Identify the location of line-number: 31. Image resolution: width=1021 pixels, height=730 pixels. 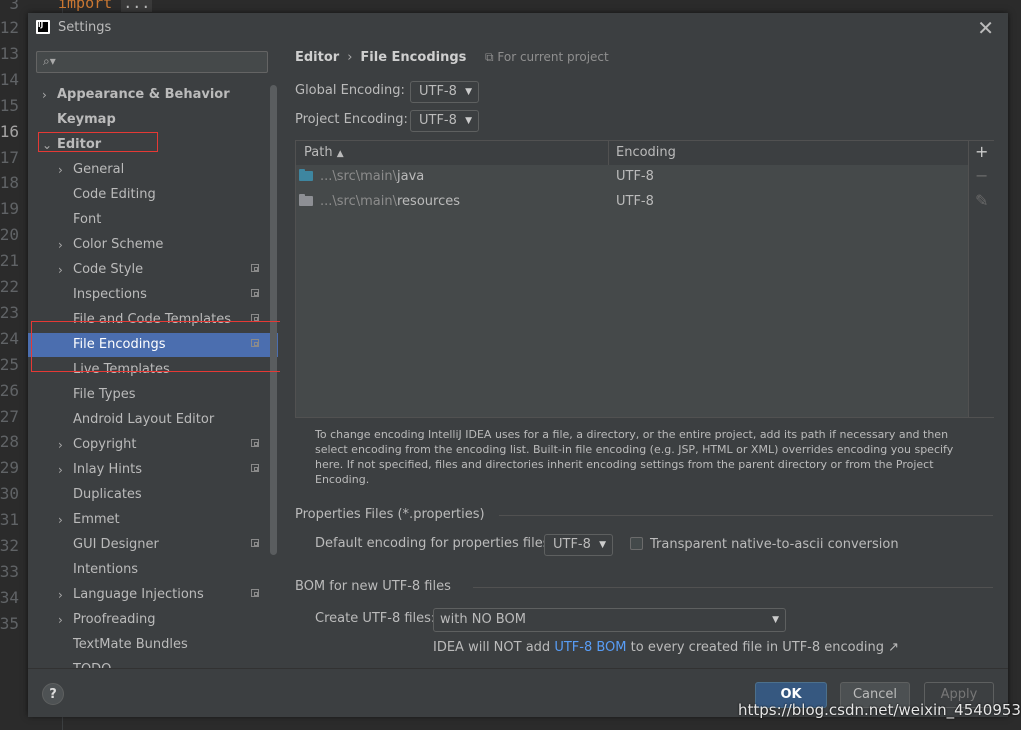
(9, 520).